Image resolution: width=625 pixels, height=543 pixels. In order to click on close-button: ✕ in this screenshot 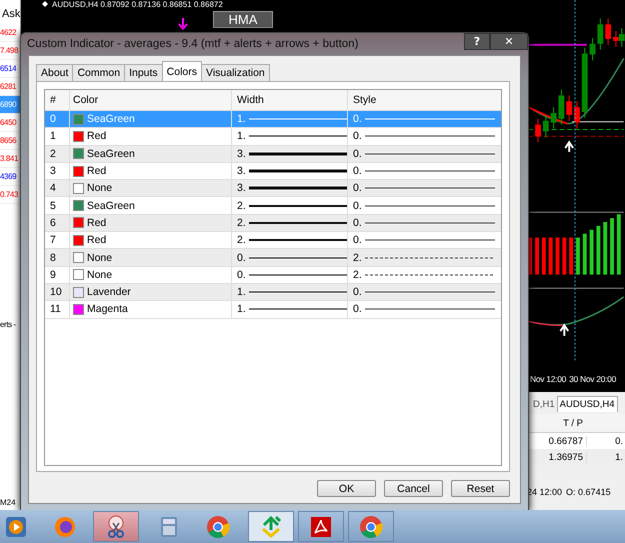, I will do `click(509, 41)`.